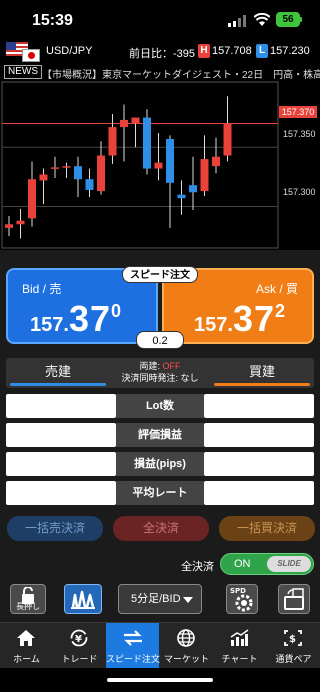  I want to click on news-text: 【市場概況】東京マーケットダイジェスト・22日 円高・株高, so click(181, 73).